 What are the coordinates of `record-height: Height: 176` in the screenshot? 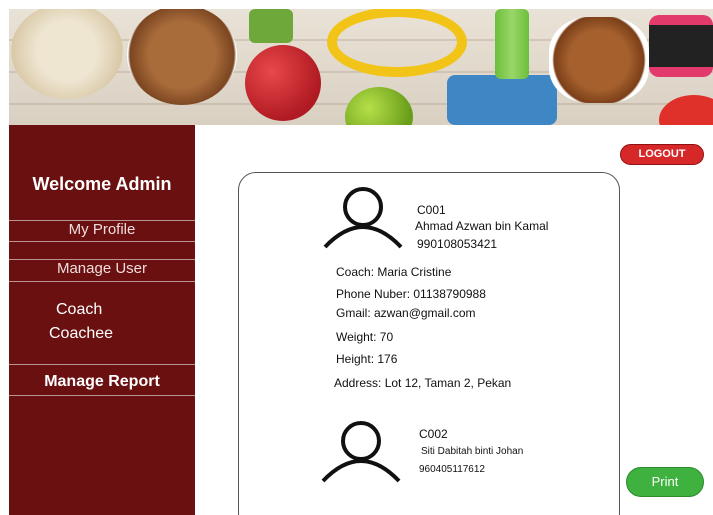 It's located at (367, 359).